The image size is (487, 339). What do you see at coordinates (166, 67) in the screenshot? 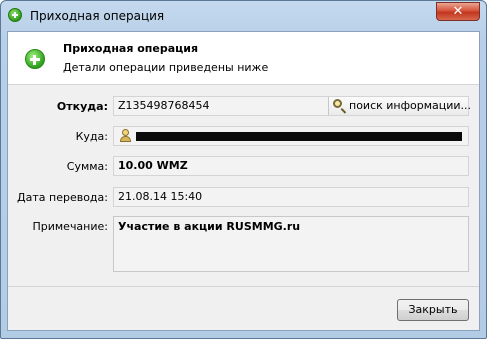
I see `header-subtitle: Детали операции приведены ниже` at bounding box center [166, 67].